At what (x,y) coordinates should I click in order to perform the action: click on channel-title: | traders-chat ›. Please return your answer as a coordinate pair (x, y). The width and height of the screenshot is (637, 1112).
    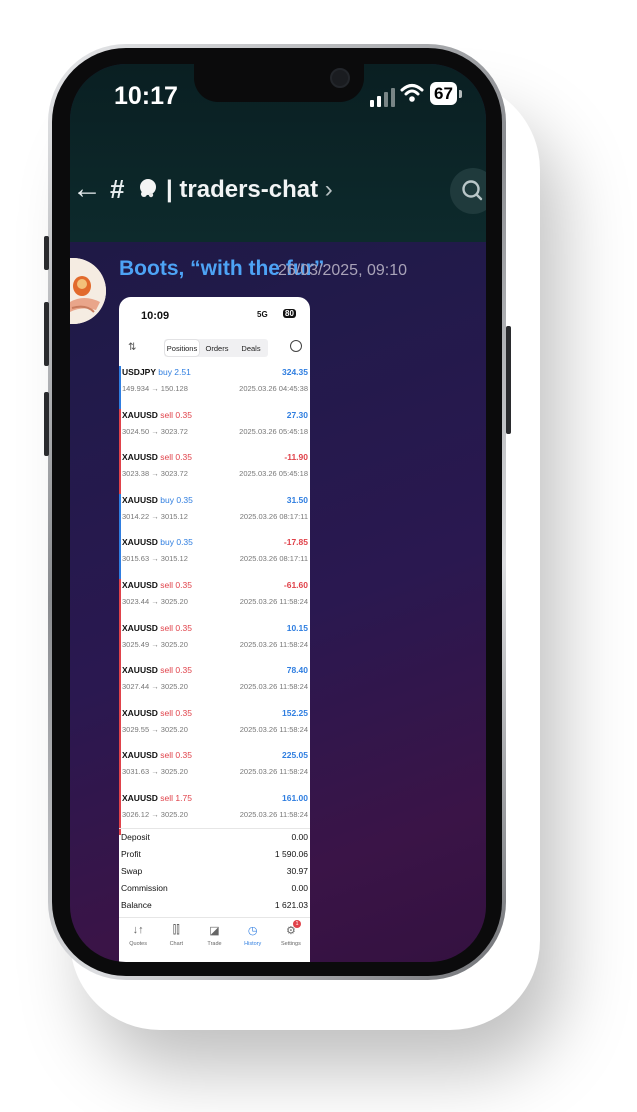
    Looking at the image, I should click on (249, 190).